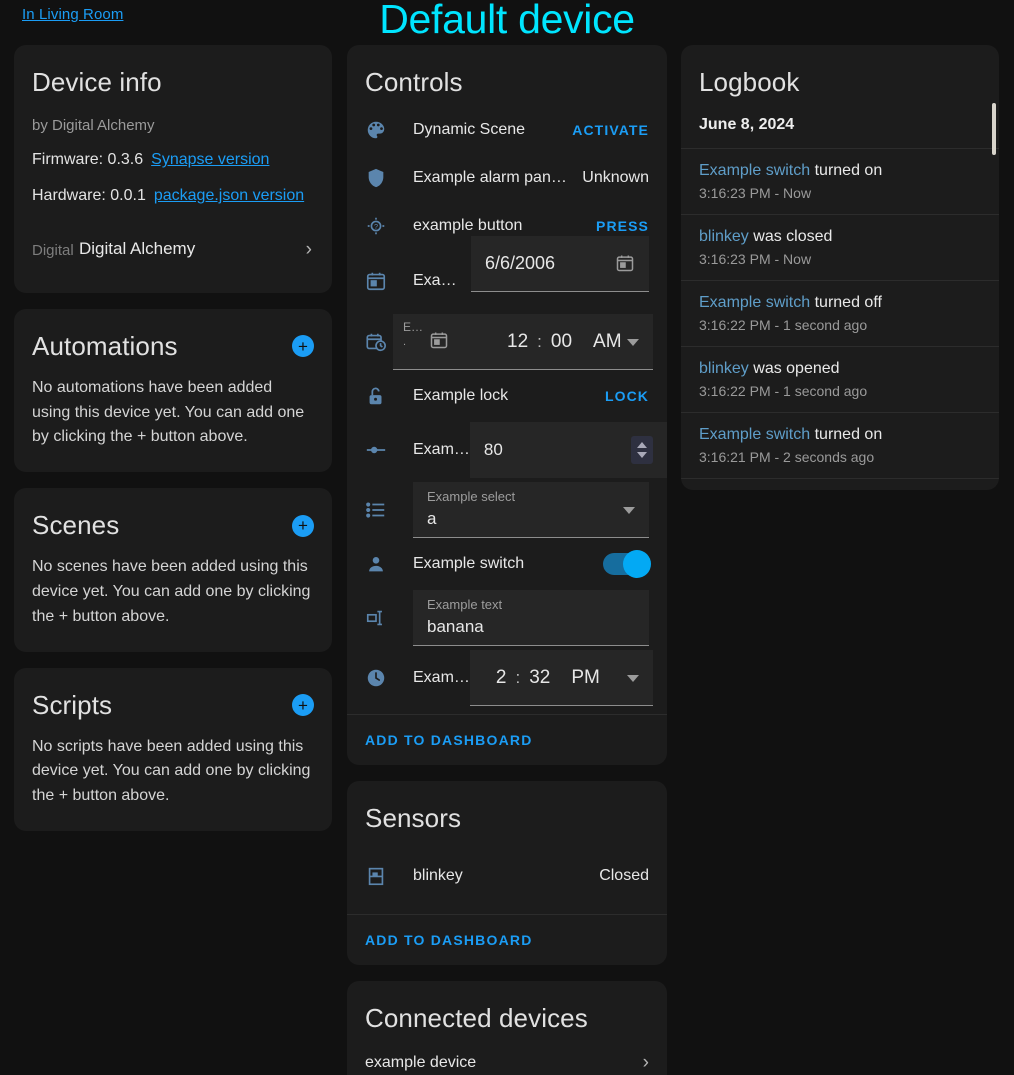  Describe the element at coordinates (405, 342) in the screenshot. I see `datetime-sub-label: .` at that location.